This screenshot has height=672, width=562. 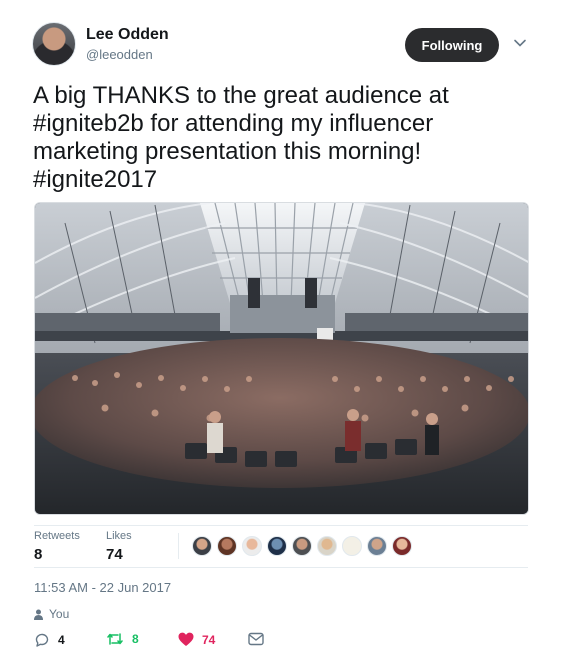 I want to click on chevron-down-icon, so click(x=520, y=43).